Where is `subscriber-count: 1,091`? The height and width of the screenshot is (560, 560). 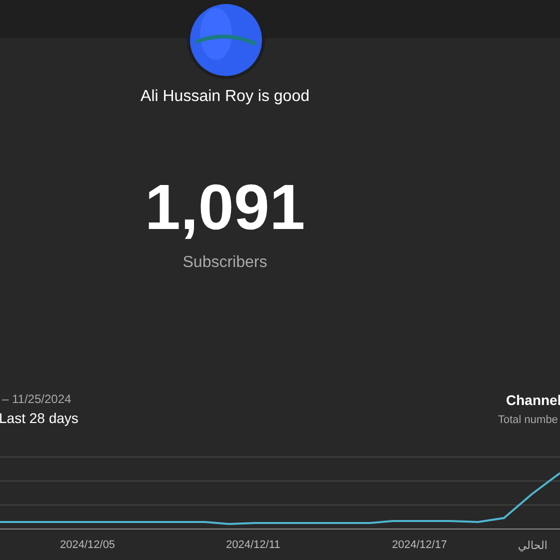
subscriber-count: 1,091 is located at coordinates (225, 207).